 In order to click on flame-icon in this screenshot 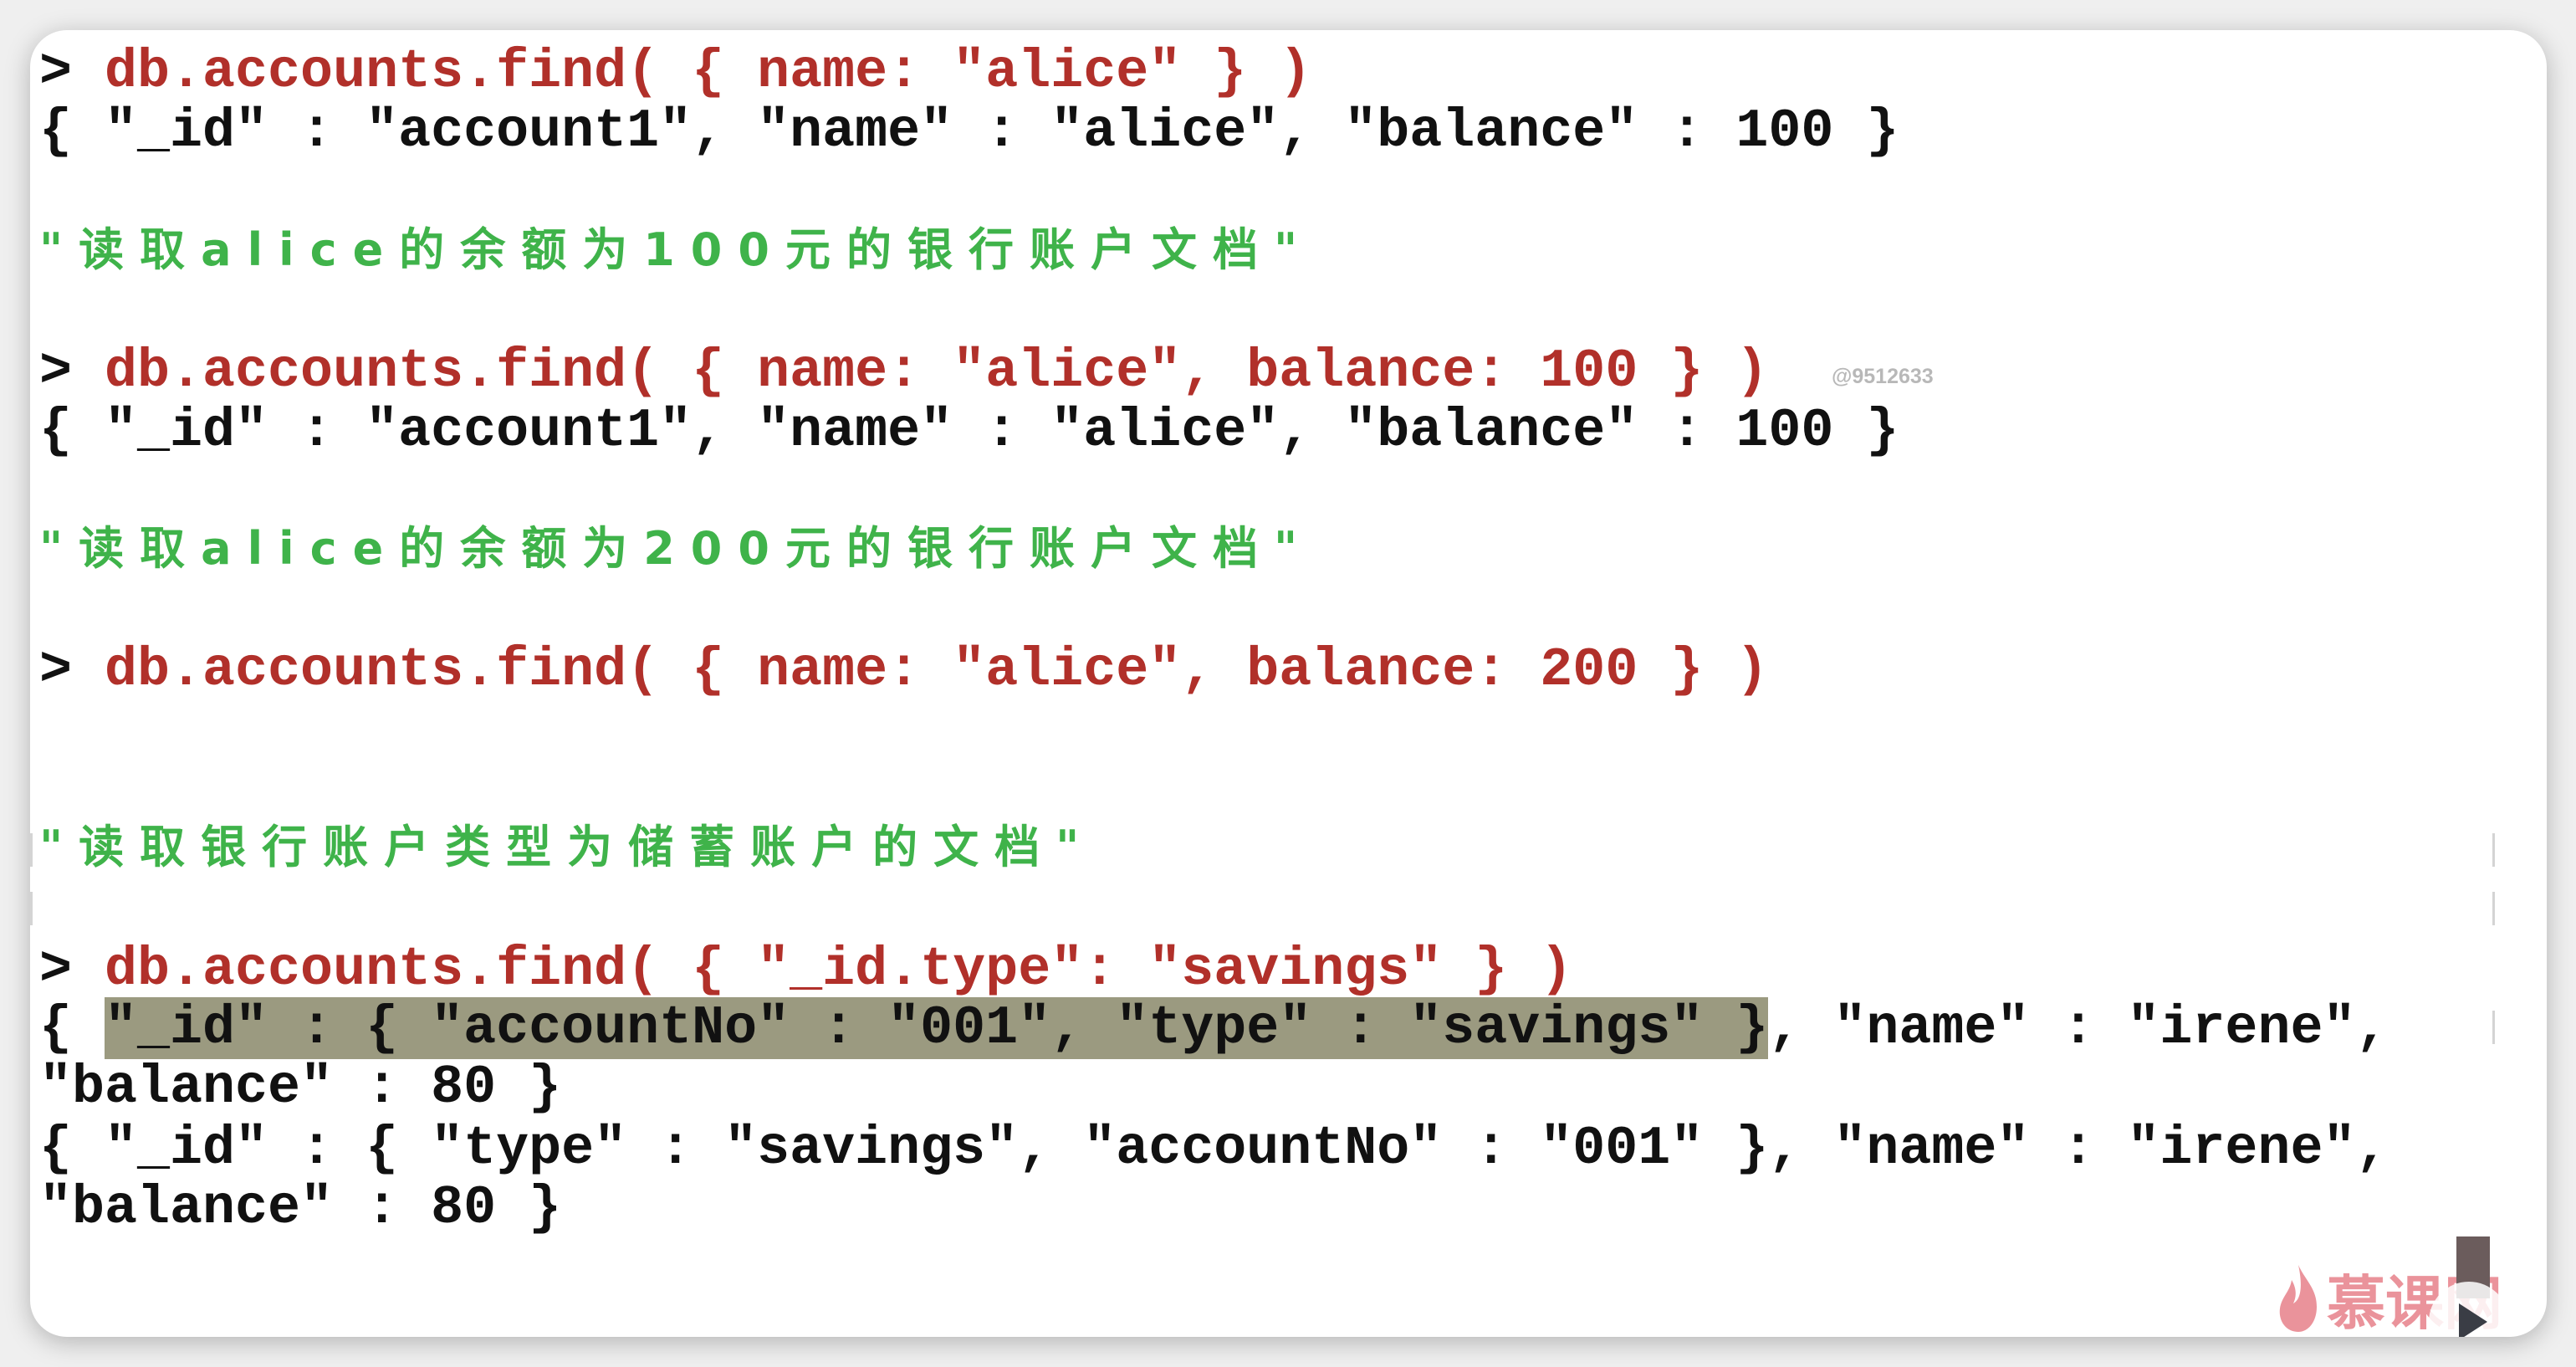, I will do `click(2298, 1298)`.